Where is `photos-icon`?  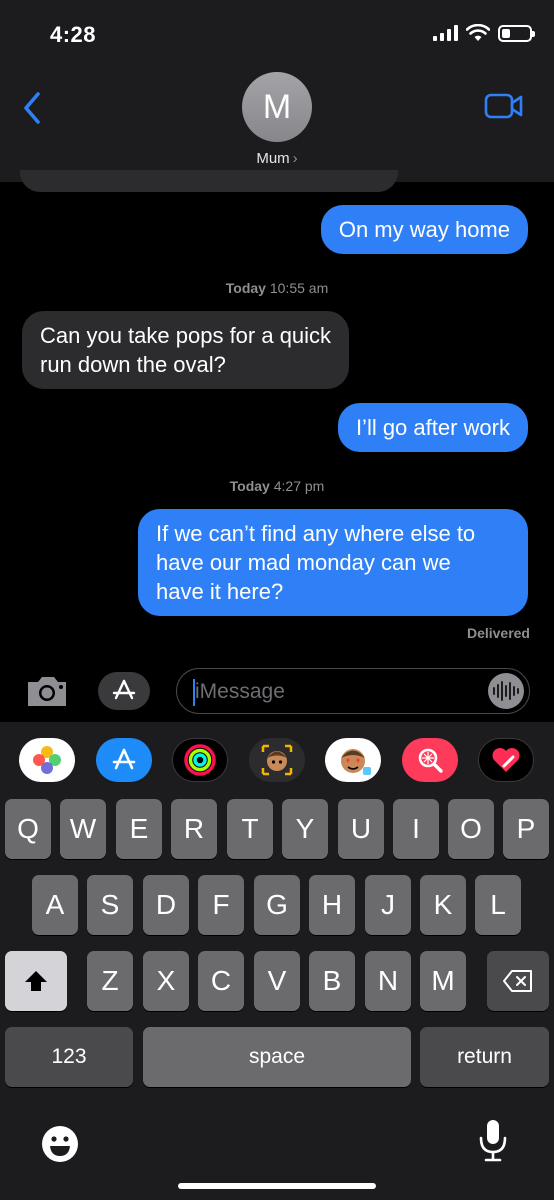 photos-icon is located at coordinates (47, 760).